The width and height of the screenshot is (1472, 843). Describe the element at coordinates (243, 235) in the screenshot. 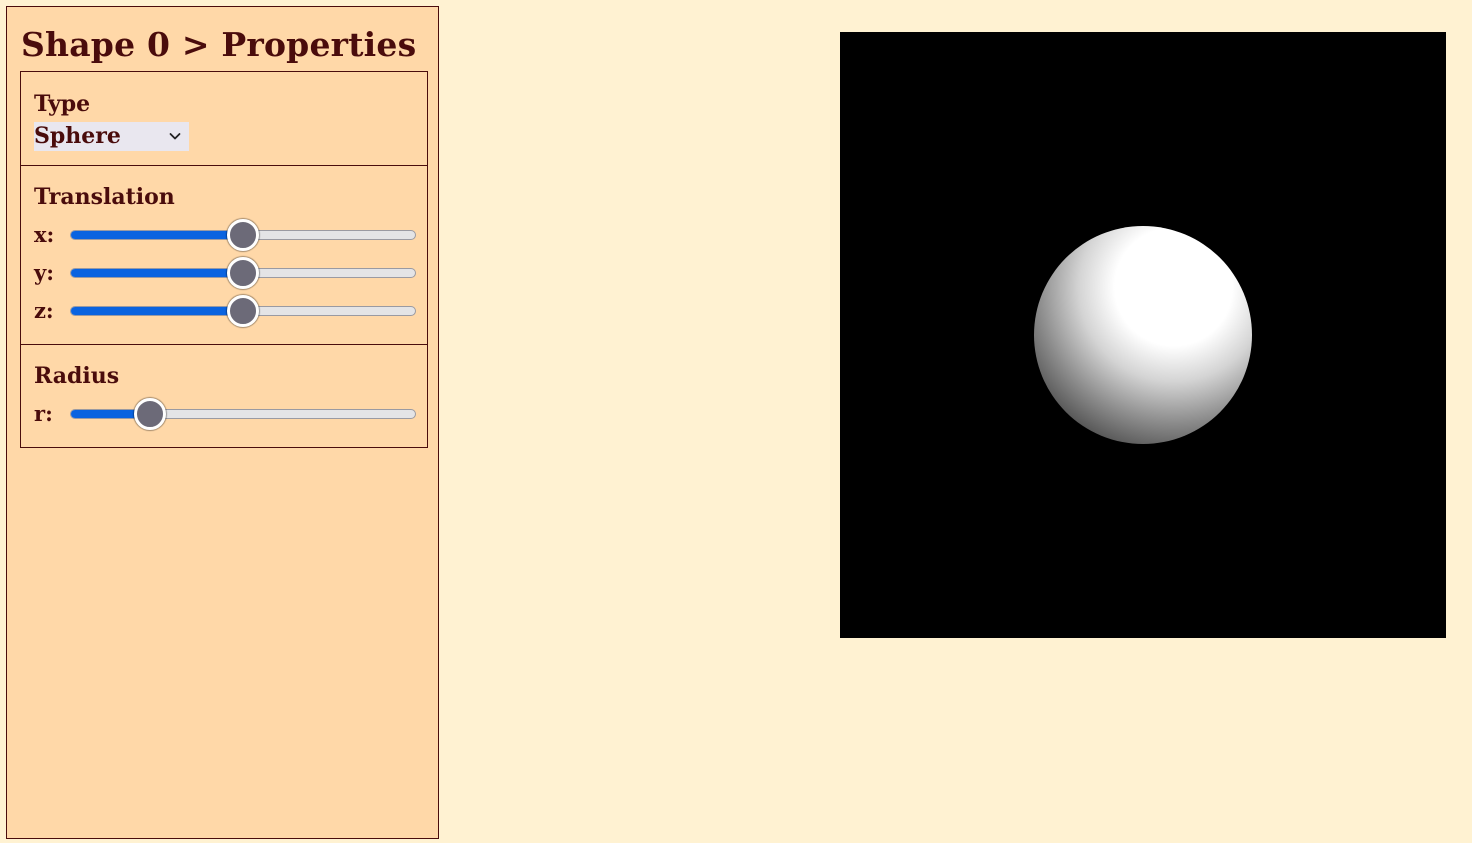

I see `slider-x-thumb` at that location.